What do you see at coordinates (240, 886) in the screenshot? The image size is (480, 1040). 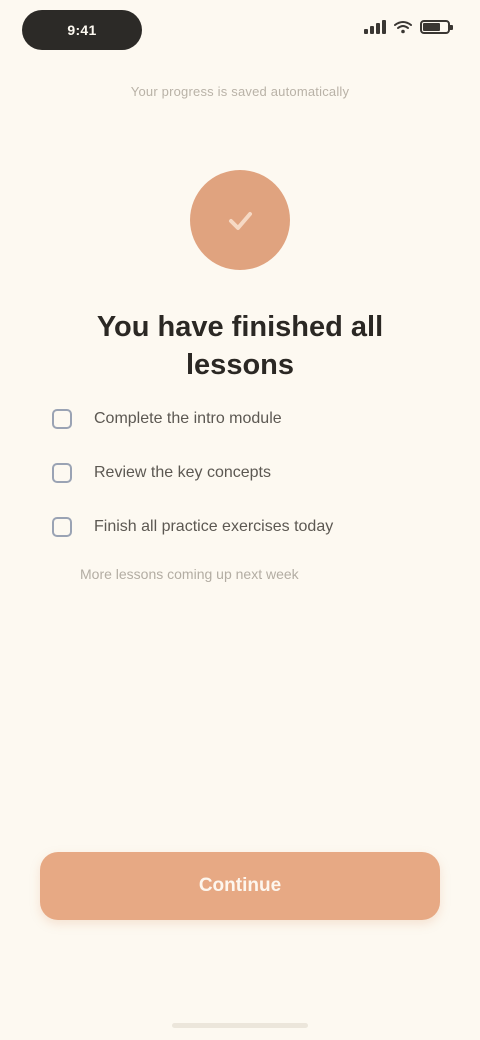 I see `continue-button: Continue` at bounding box center [240, 886].